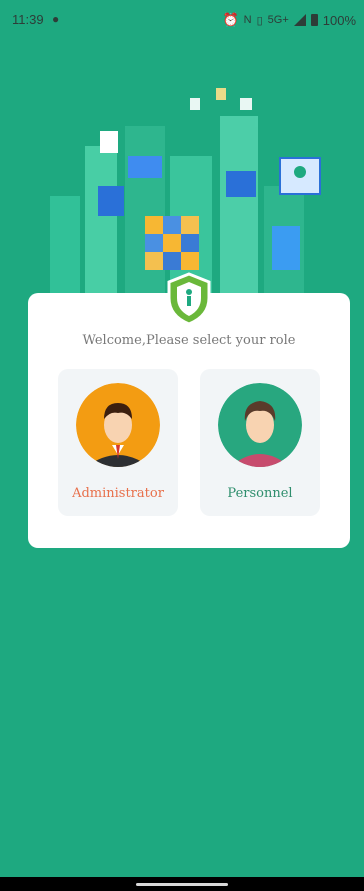 This screenshot has height=891, width=364. I want to click on personnel-label: Personnel, so click(260, 493).